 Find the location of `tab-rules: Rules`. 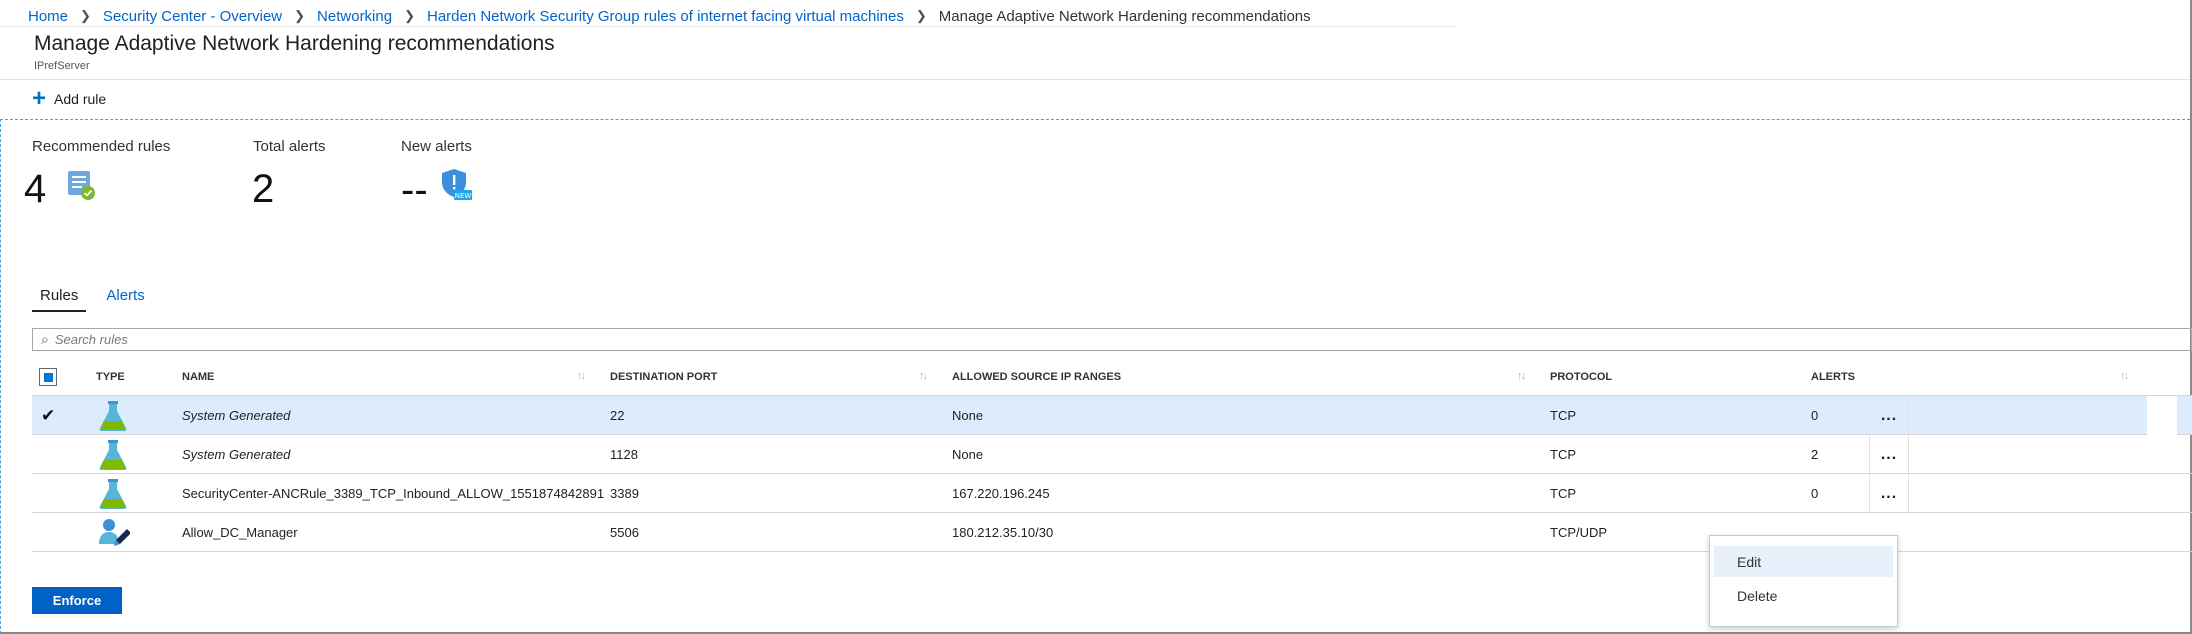

tab-rules: Rules is located at coordinates (59, 299).